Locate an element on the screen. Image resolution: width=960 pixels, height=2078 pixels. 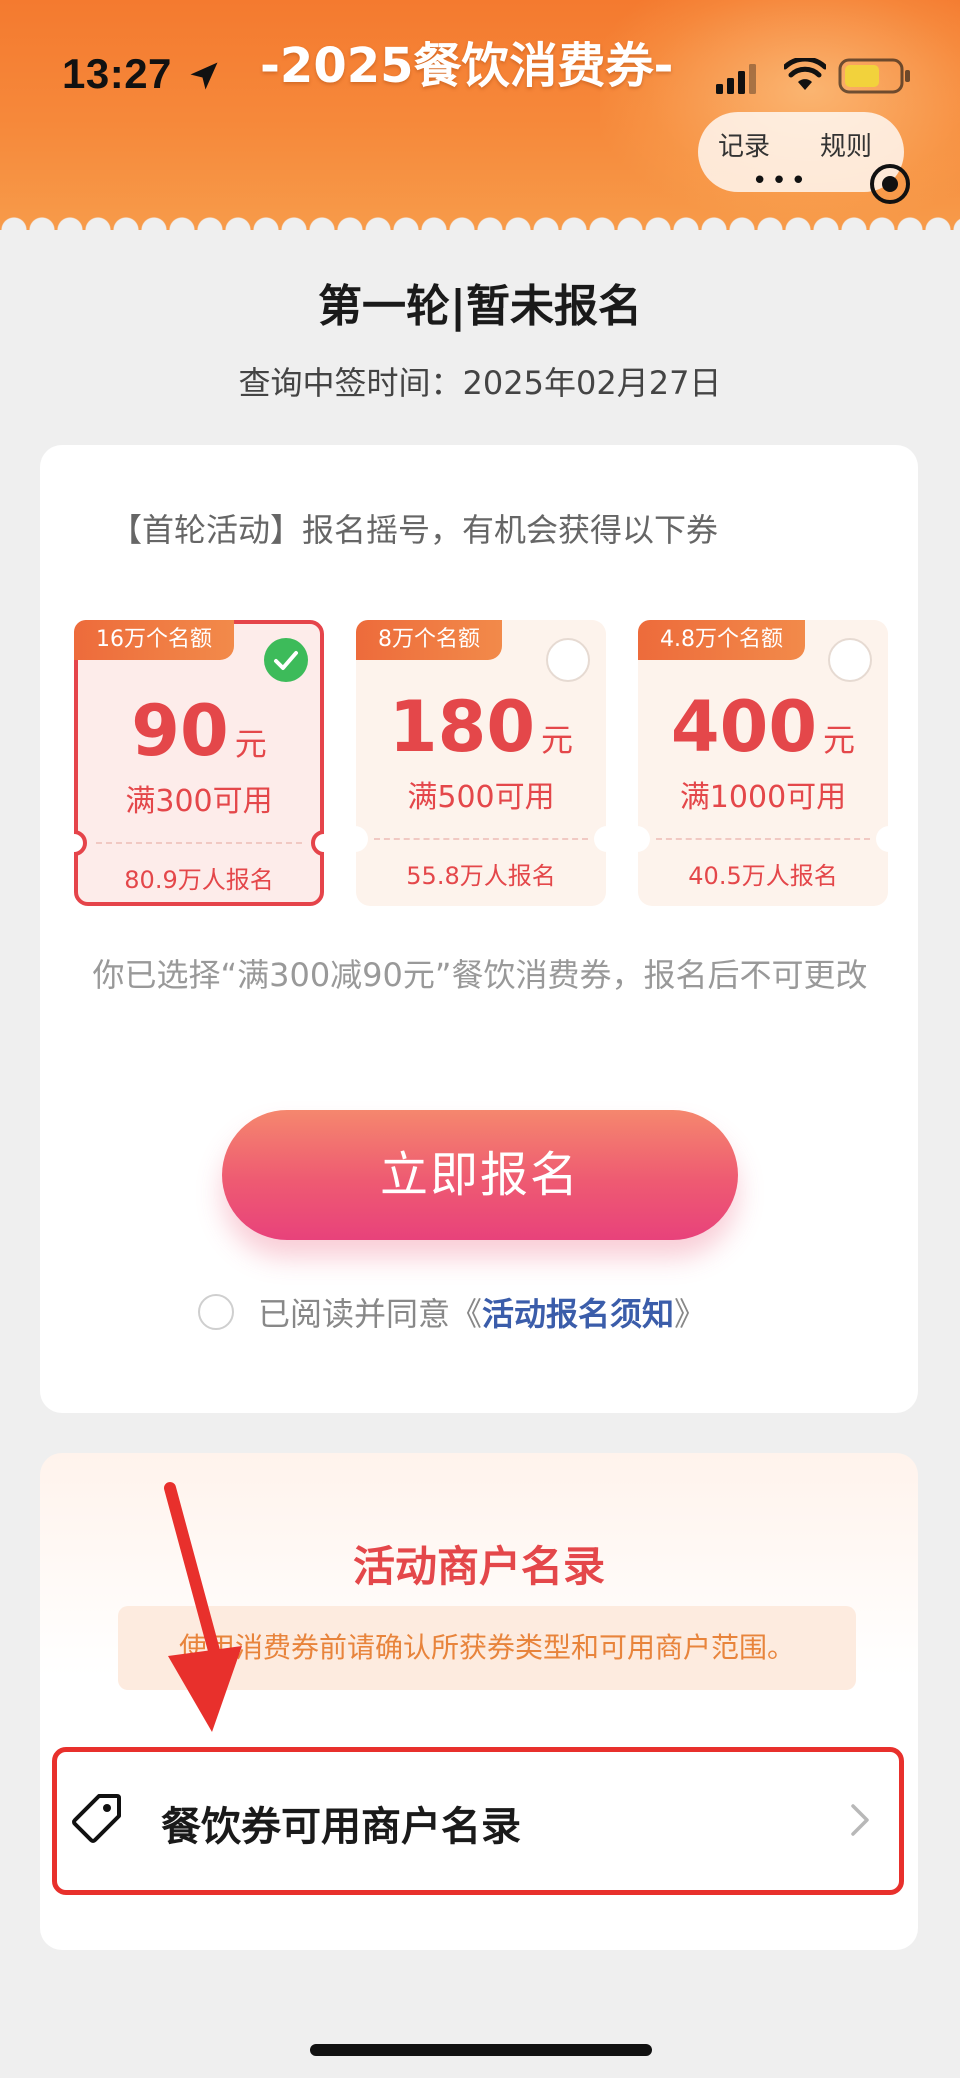
agree-checkbox is located at coordinates (216, 1312).